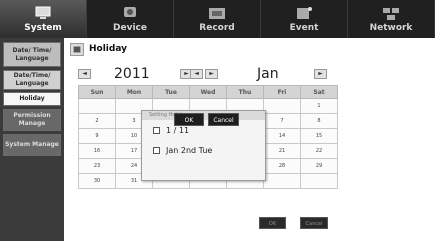  What do you see at coordinates (130, 11) in the screenshot?
I see `device-icon` at bounding box center [130, 11].